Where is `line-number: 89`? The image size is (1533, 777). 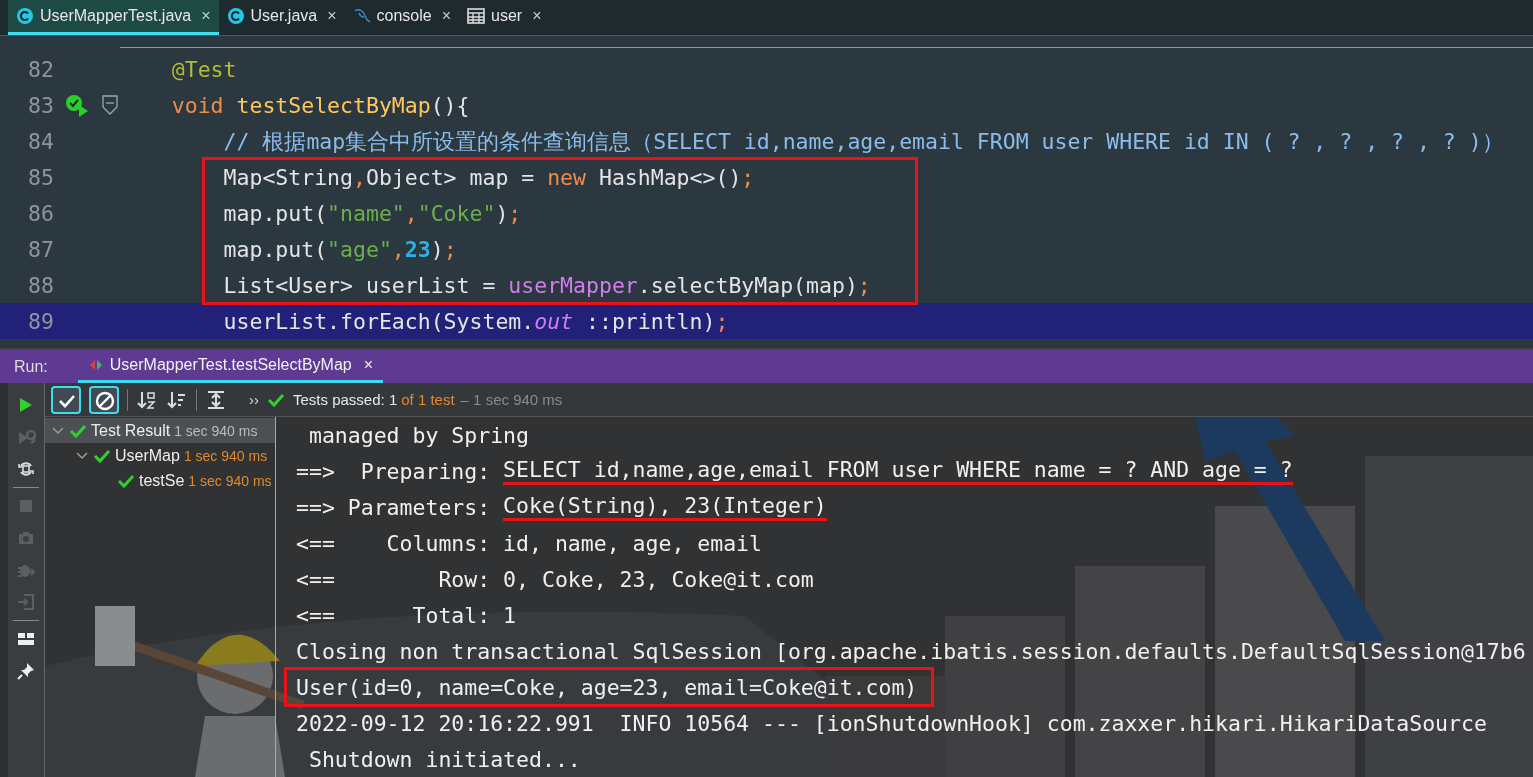
line-number: 89 is located at coordinates (40, 321).